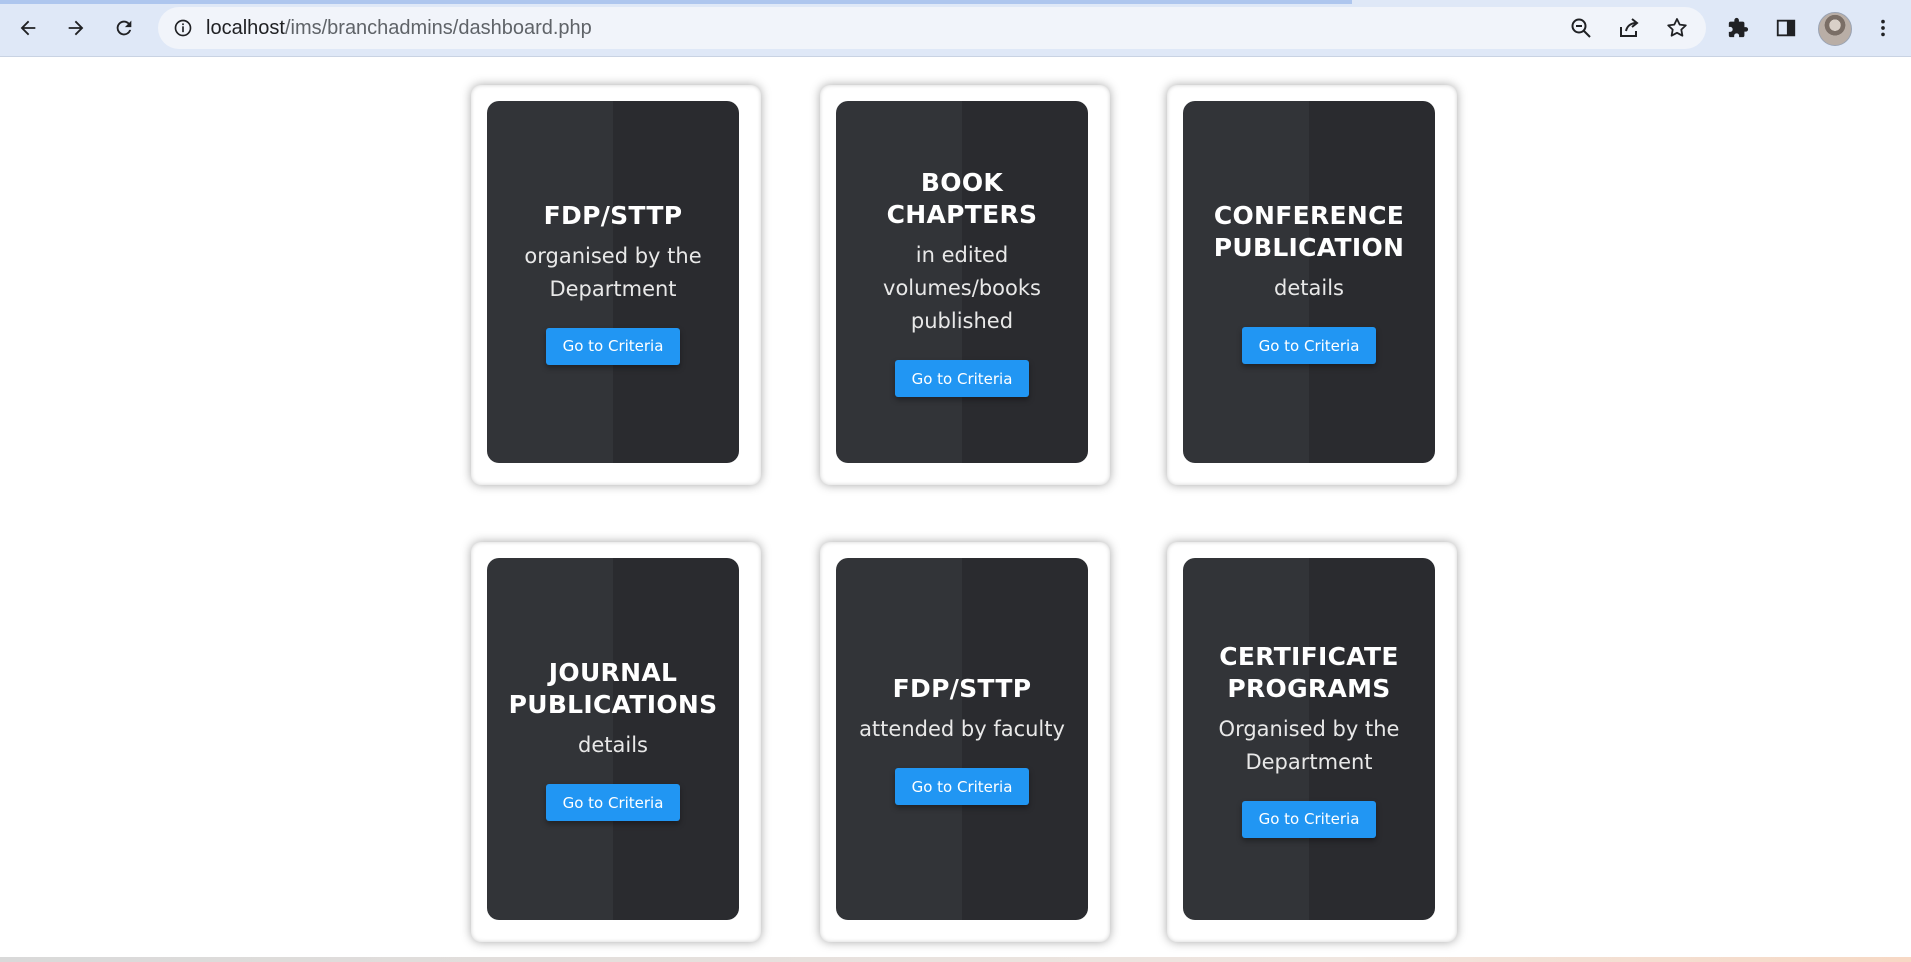  What do you see at coordinates (962, 729) in the screenshot?
I see `card-subtitle: attended by faculty` at bounding box center [962, 729].